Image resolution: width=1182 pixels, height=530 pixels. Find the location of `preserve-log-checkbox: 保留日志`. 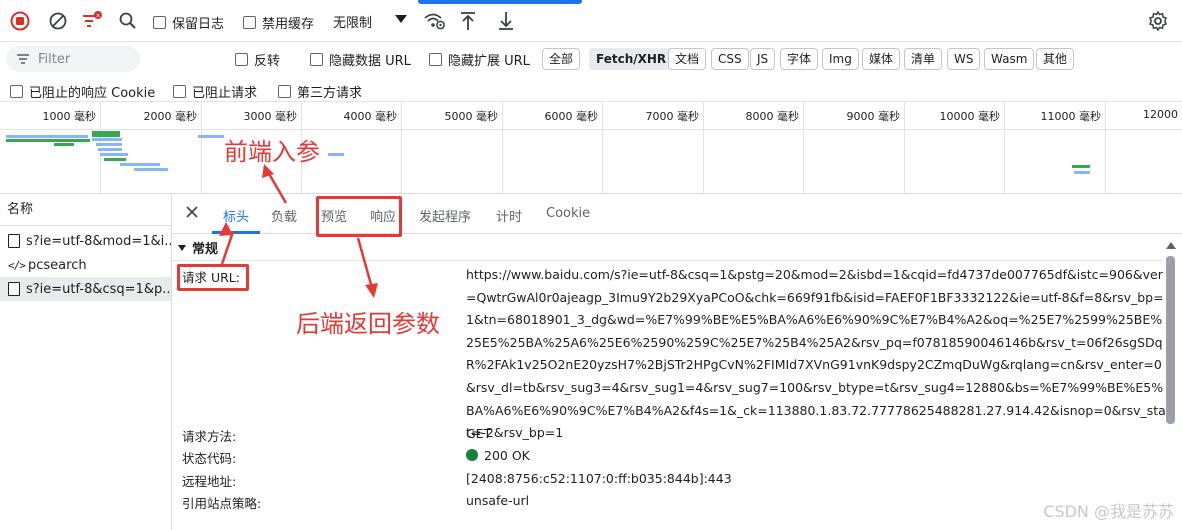

preserve-log-checkbox: 保留日志 is located at coordinates (188, 22).